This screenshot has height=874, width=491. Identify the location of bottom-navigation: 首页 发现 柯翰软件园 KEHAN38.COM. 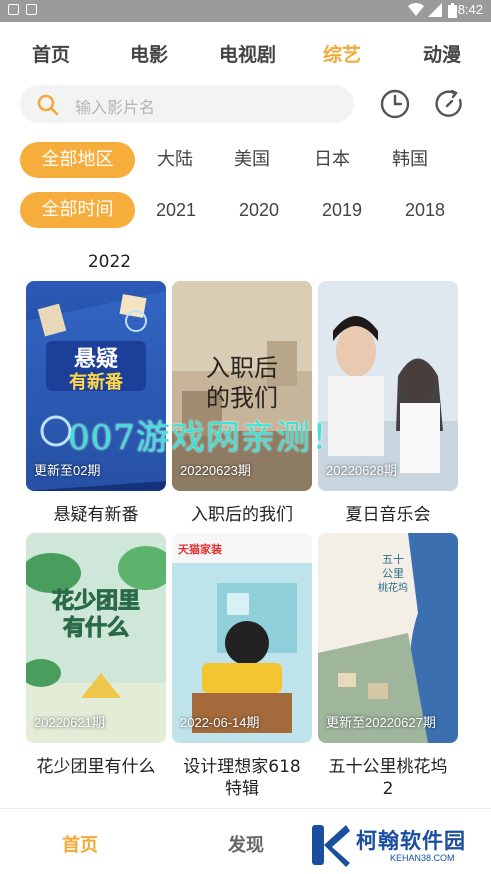
(245, 841).